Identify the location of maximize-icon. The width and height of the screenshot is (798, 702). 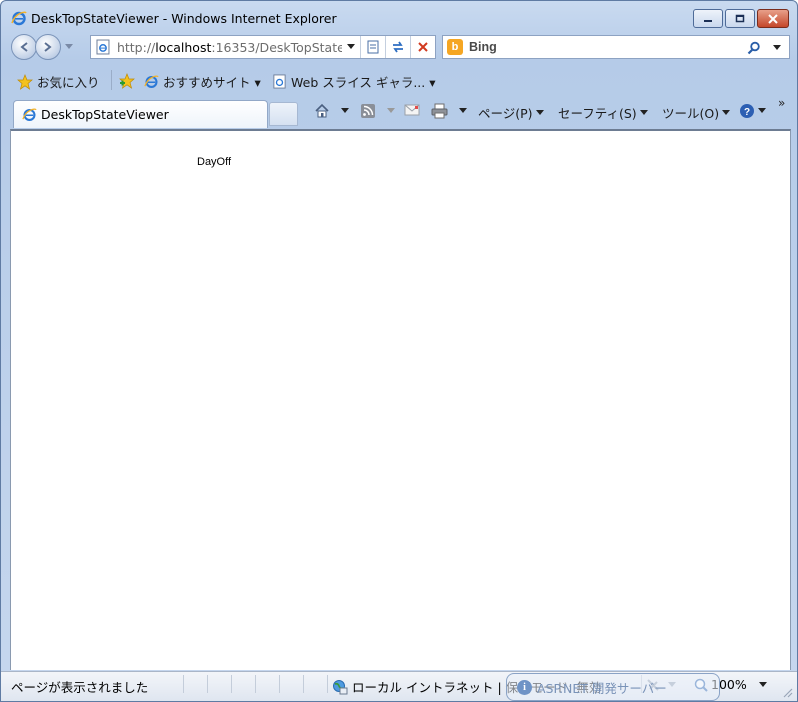
(740, 18).